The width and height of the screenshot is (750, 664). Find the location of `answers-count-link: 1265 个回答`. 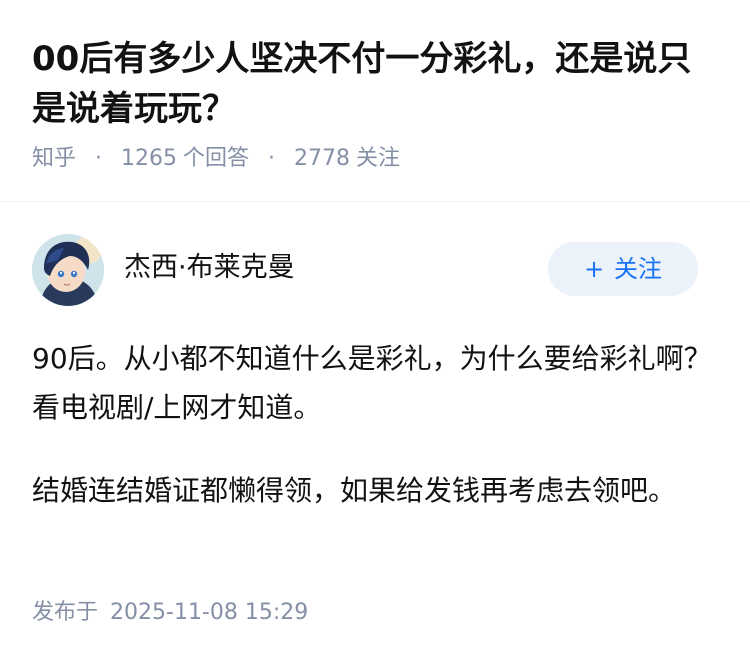

answers-count-link: 1265 个回答 is located at coordinates (185, 158).